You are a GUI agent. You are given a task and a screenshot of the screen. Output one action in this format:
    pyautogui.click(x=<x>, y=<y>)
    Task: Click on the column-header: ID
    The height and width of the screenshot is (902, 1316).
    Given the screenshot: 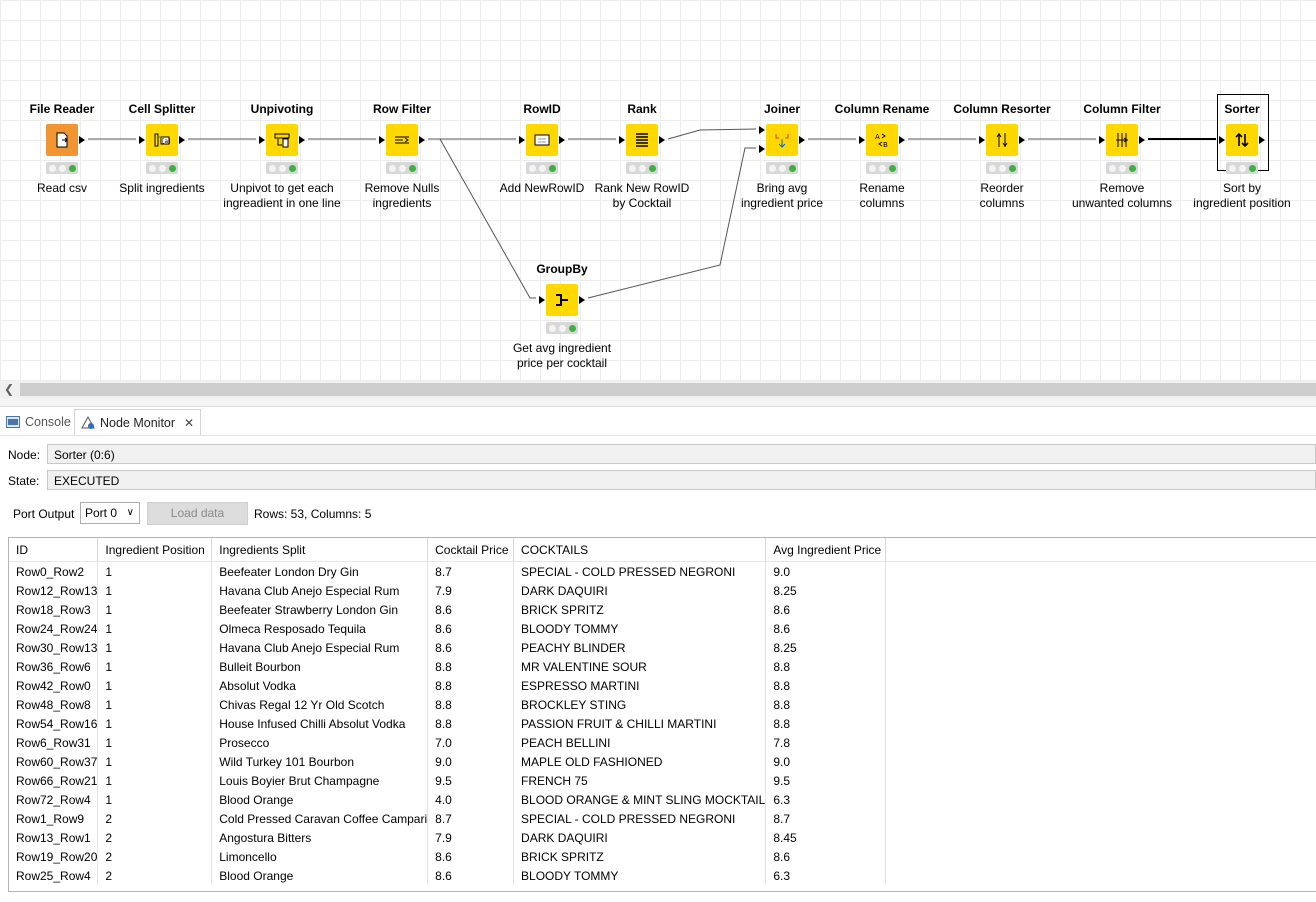 What is the action you would take?
    pyautogui.click(x=54, y=550)
    